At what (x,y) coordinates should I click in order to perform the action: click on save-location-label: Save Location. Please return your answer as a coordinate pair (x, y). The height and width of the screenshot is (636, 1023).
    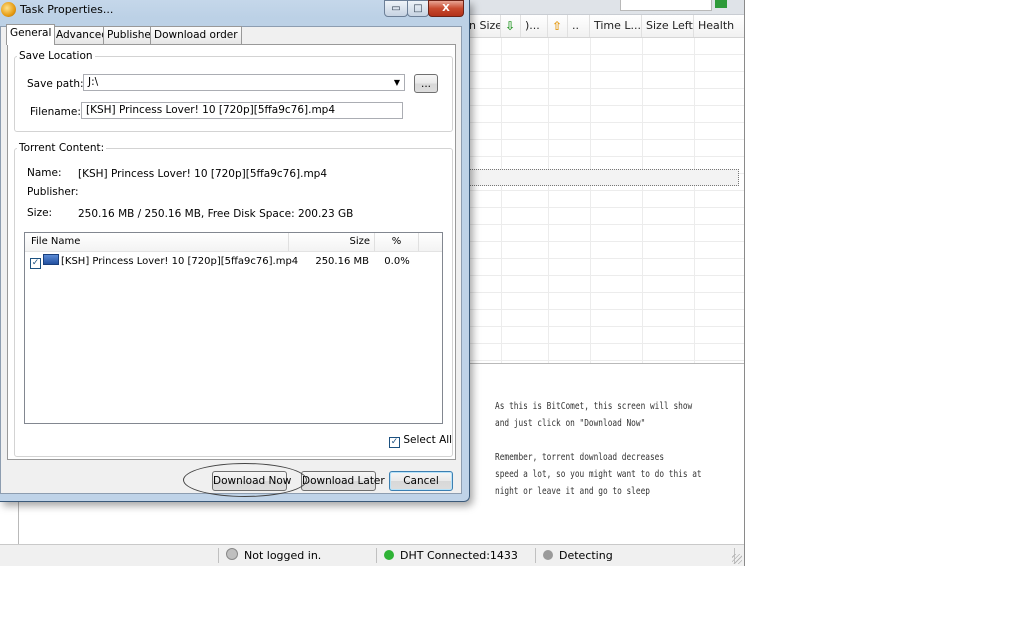
    Looking at the image, I should click on (56, 56).